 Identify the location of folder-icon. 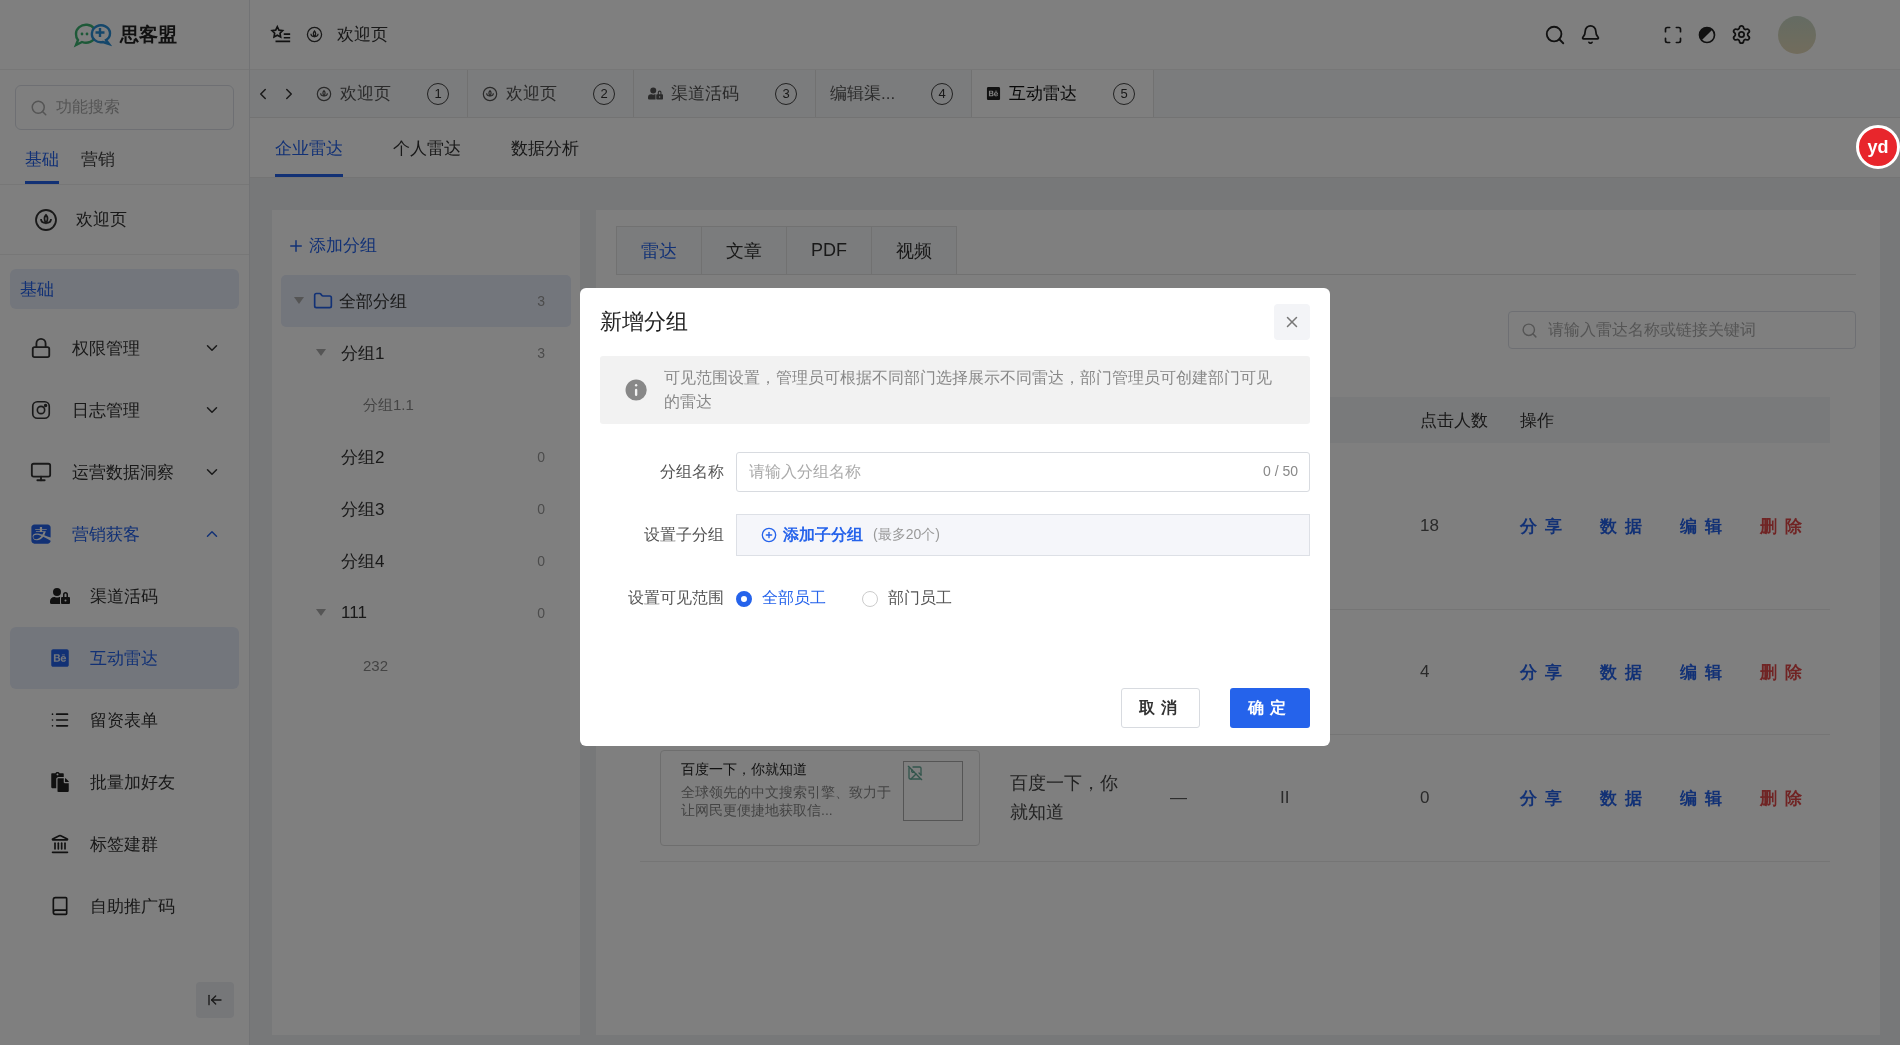
(323, 301).